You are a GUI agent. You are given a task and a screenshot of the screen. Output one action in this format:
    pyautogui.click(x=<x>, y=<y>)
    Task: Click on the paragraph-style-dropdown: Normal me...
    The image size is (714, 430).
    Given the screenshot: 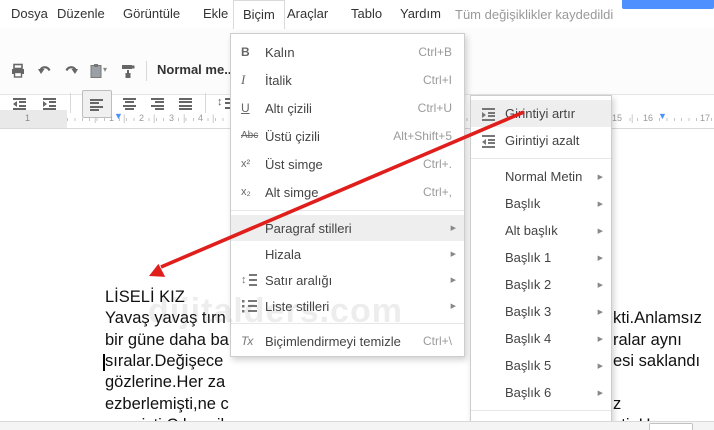 What is the action you would take?
    pyautogui.click(x=196, y=69)
    